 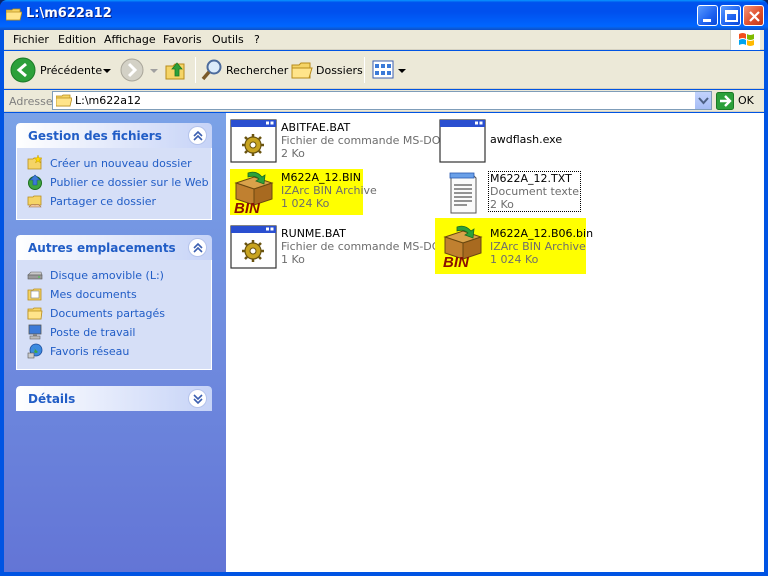 What do you see at coordinates (114, 294) in the screenshot?
I see `place-my-documents: Mes documents` at bounding box center [114, 294].